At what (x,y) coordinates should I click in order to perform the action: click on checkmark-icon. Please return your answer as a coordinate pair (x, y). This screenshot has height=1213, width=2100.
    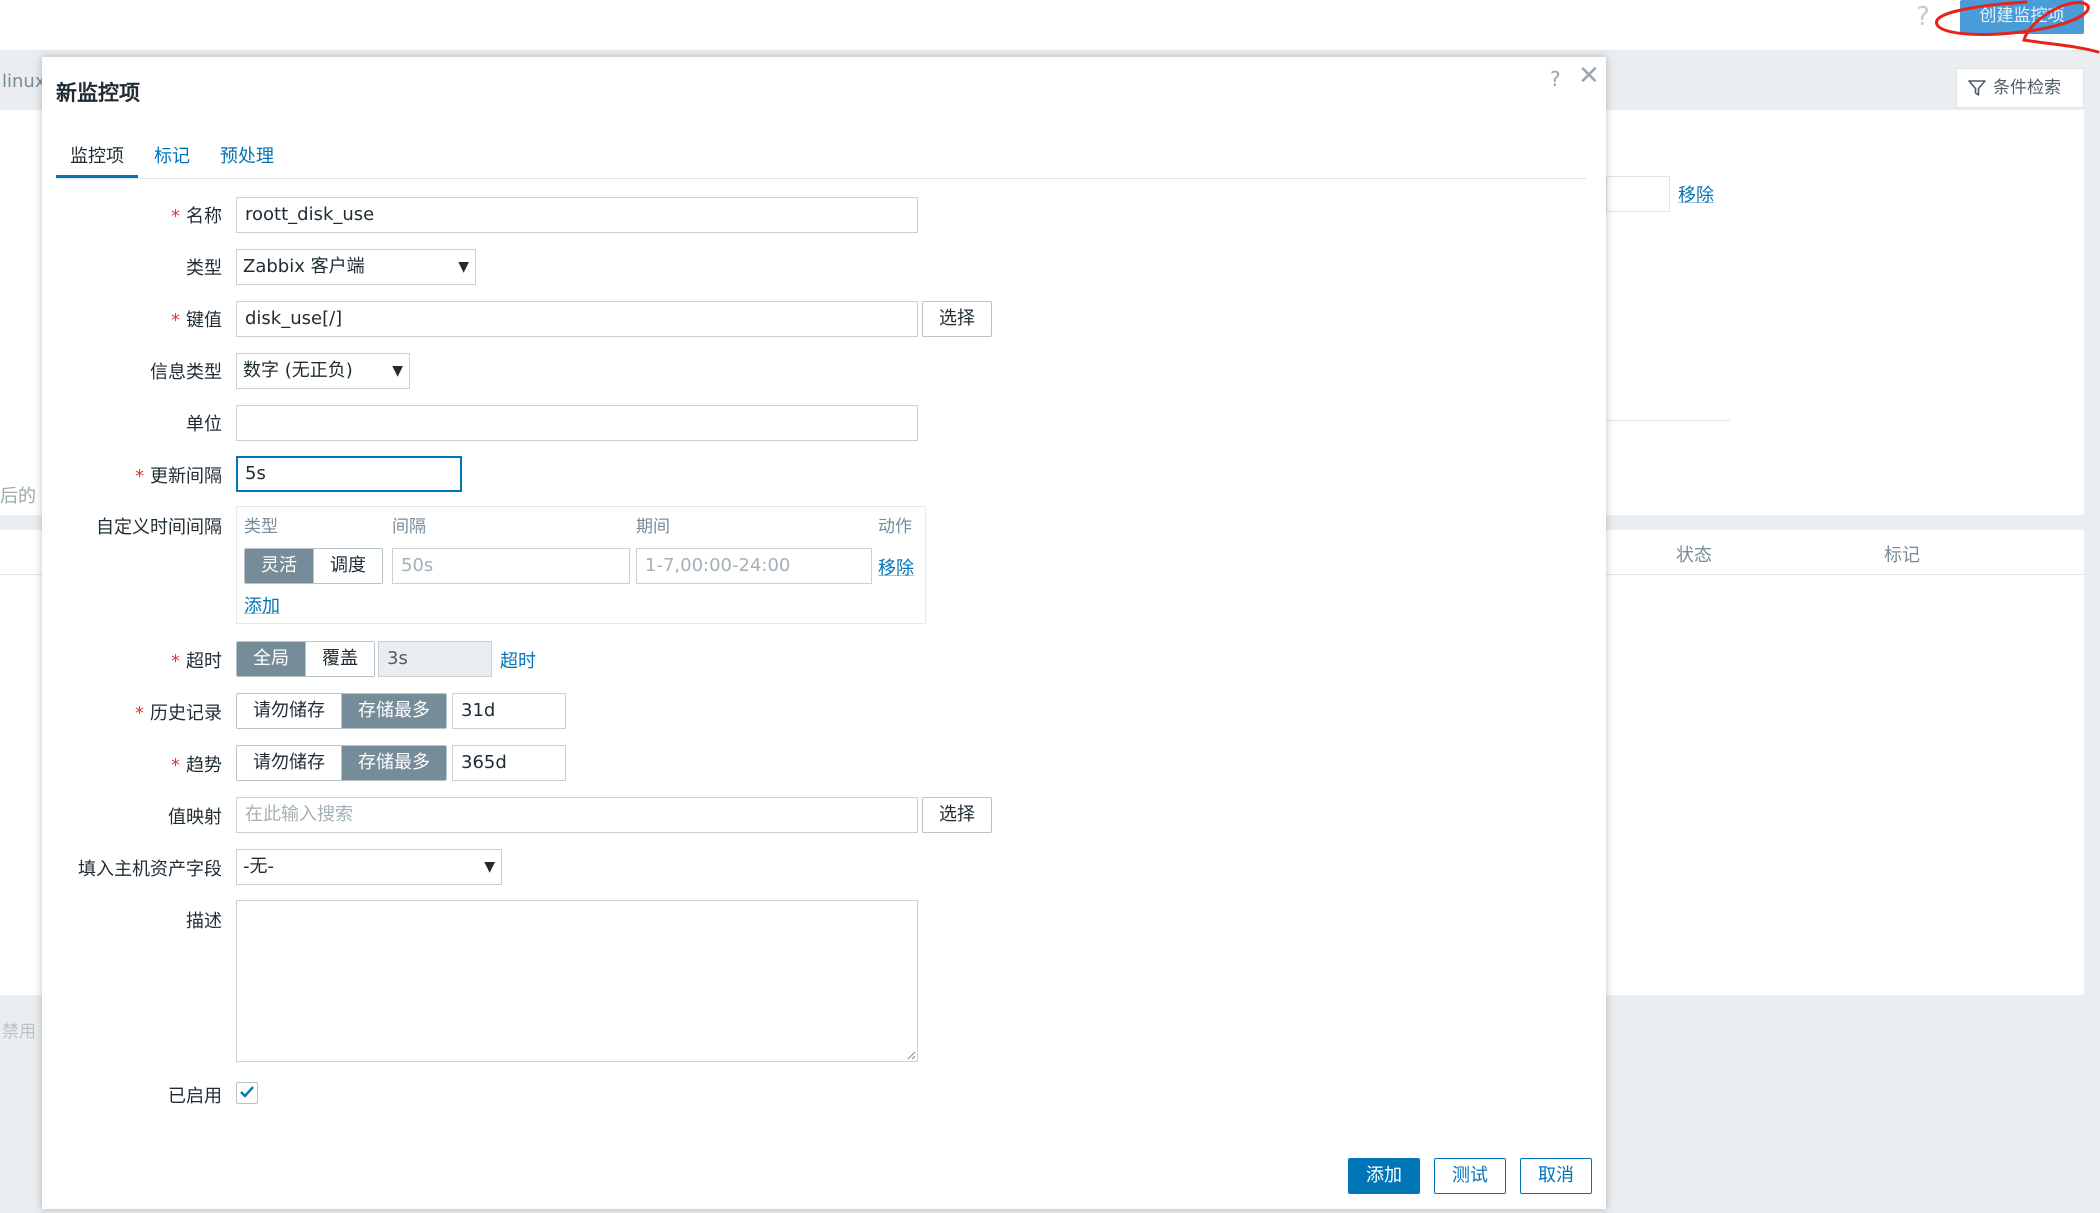
    Looking at the image, I should click on (247, 1092).